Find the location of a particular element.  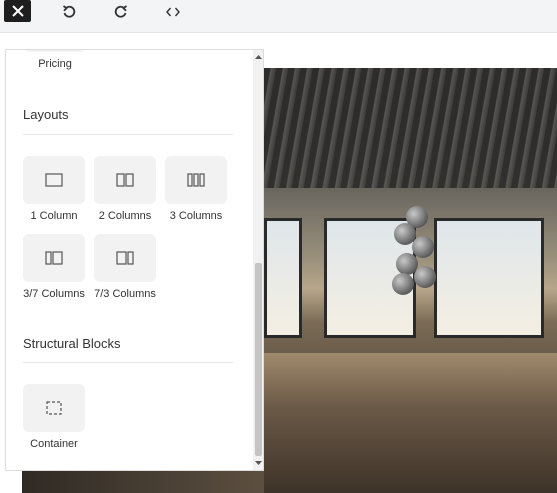

seven-three-columns-icon is located at coordinates (125, 258).